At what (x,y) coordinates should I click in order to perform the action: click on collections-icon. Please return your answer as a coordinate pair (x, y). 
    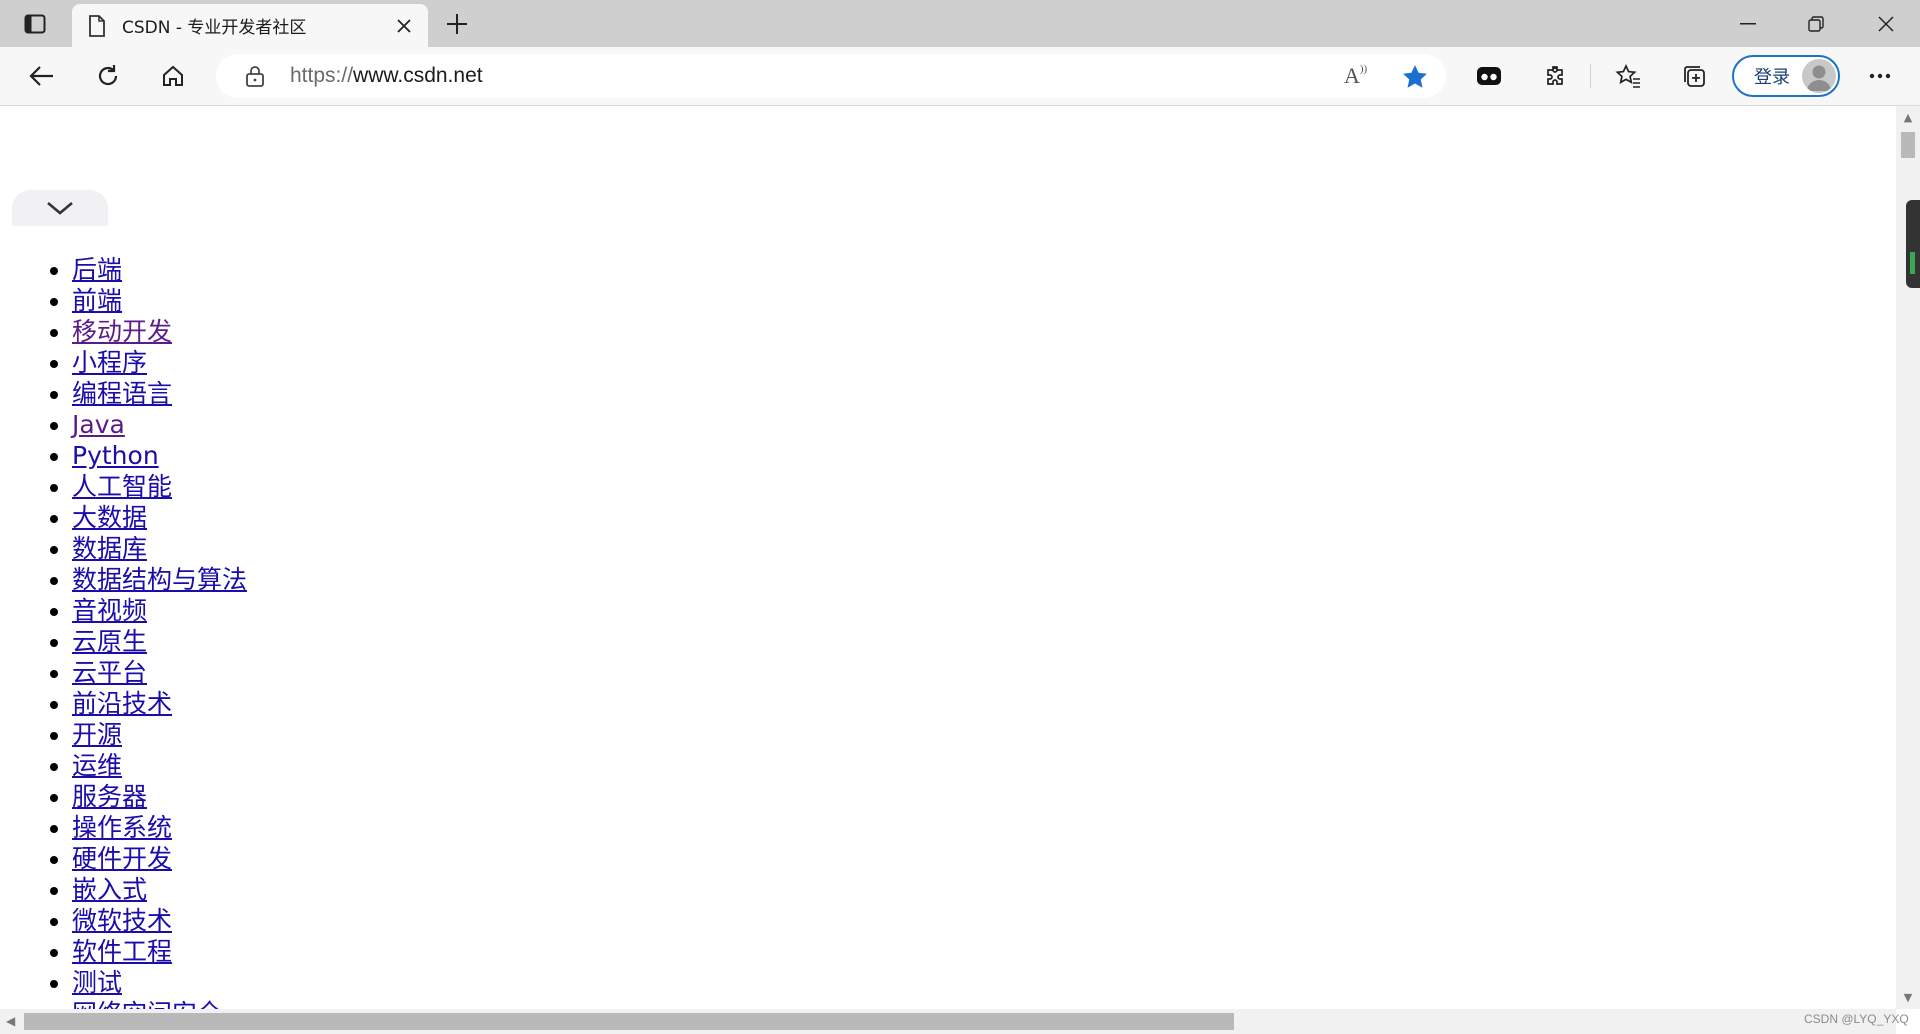
    Looking at the image, I should click on (1694, 76).